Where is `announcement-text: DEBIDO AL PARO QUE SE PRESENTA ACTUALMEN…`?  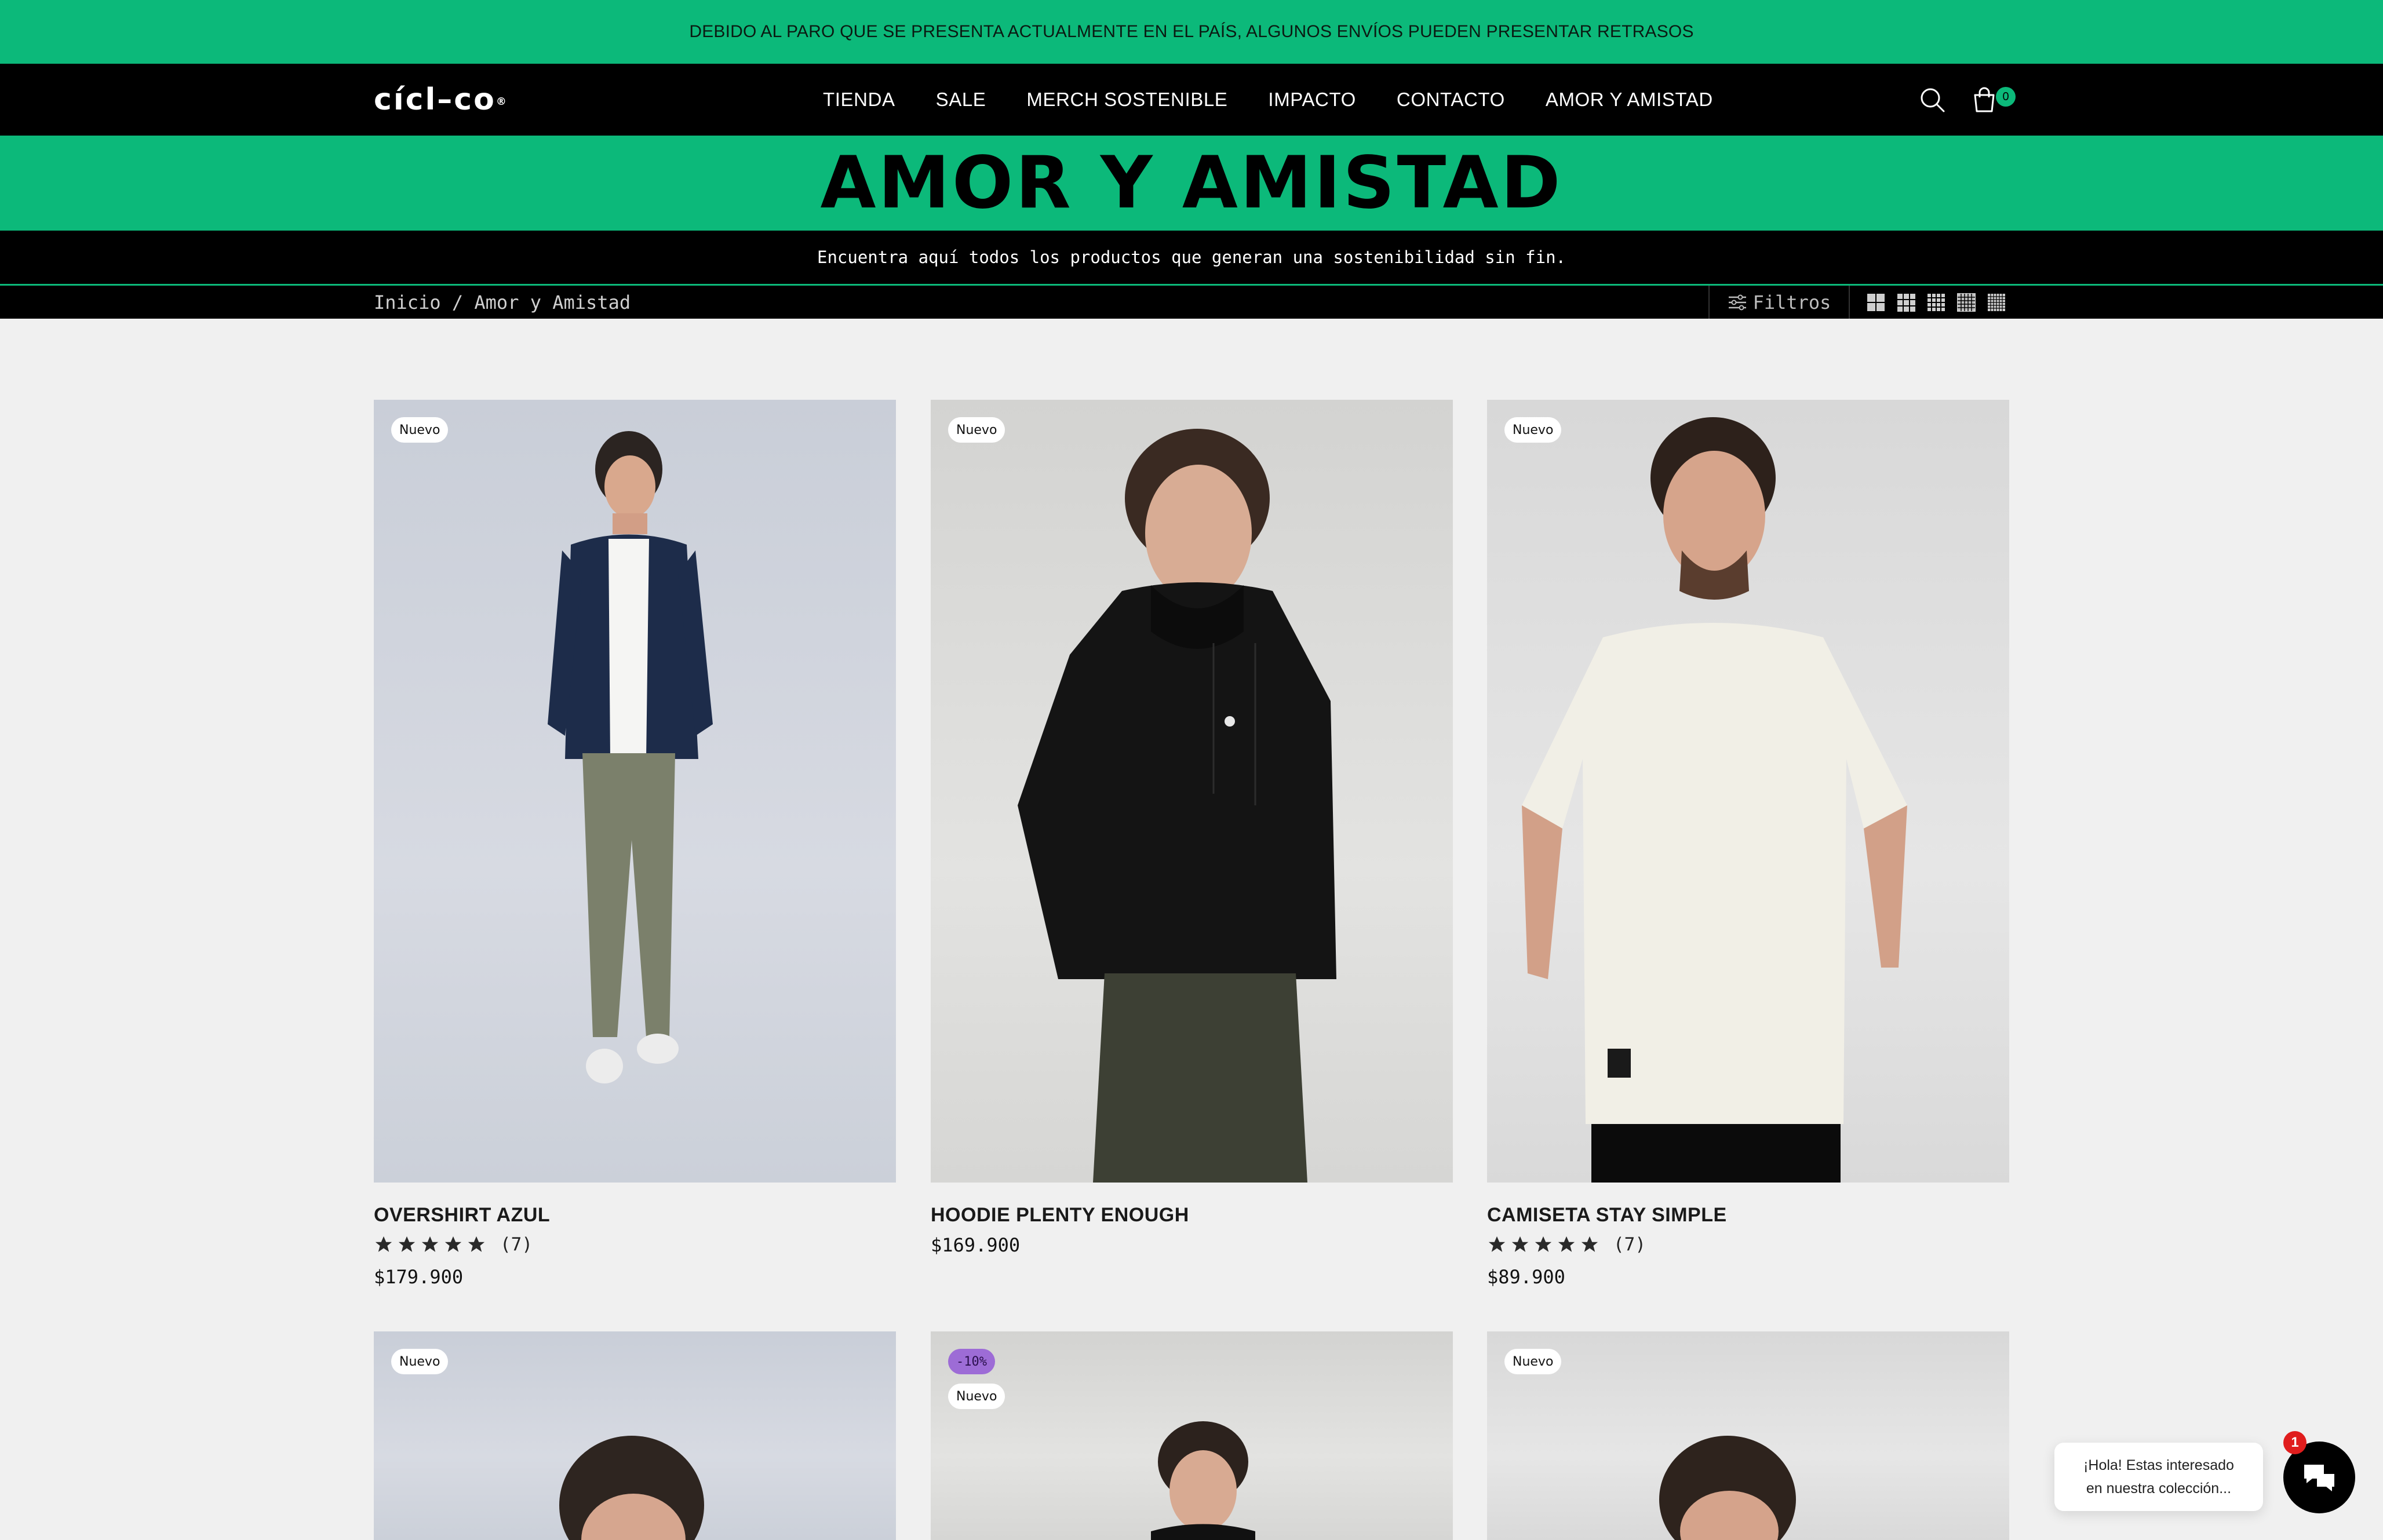
announcement-text: DEBIDO AL PARO QUE SE PRESENTA ACTUALMEN… is located at coordinates (1191, 31).